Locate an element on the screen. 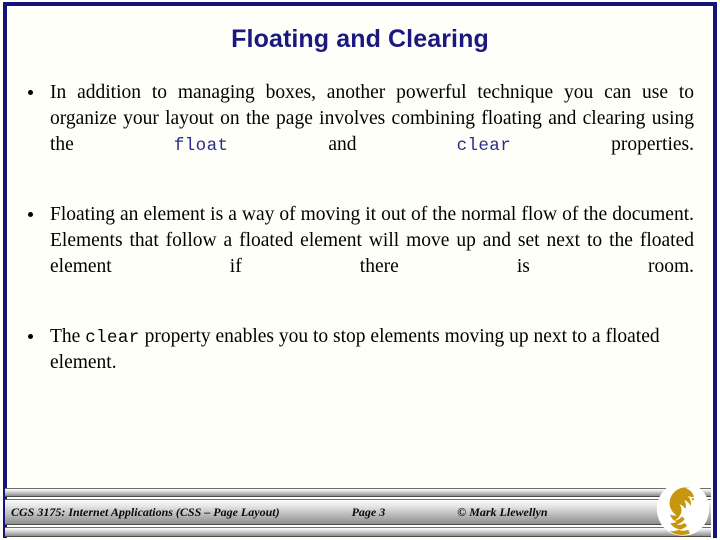 The height and width of the screenshot is (540, 720). footer-bar-top is located at coordinates (358, 492).